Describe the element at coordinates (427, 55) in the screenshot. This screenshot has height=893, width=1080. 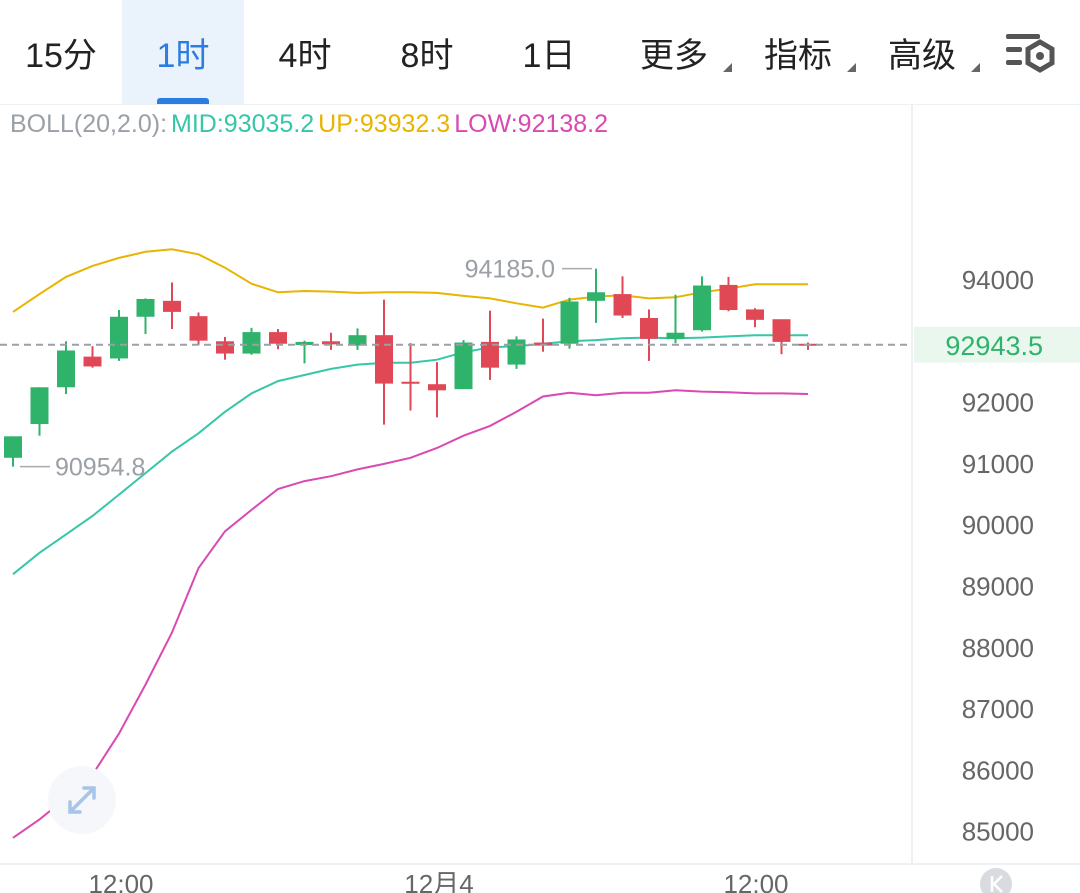
I see `tab-label: 8时` at that location.